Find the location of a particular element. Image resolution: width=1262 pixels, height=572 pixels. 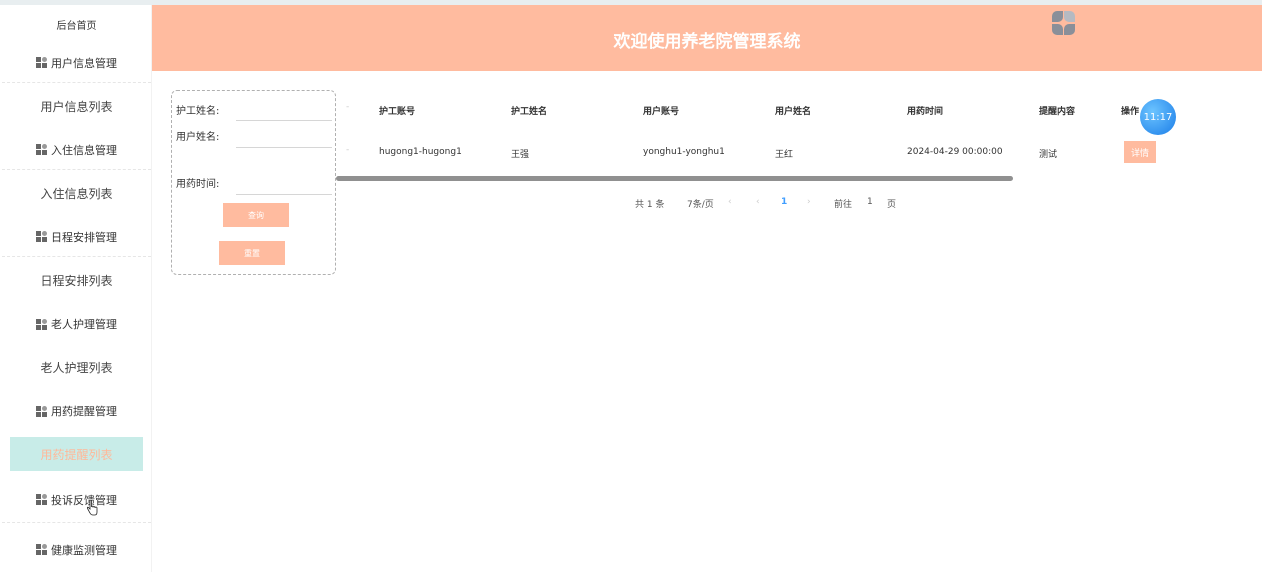

column-header: 护工姓名 is located at coordinates (529, 112).